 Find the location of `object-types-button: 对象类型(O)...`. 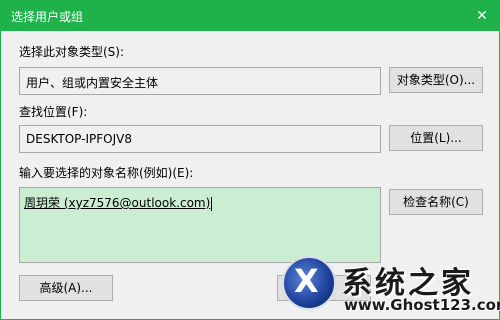

object-types-button: 对象类型(O)... is located at coordinates (436, 80).